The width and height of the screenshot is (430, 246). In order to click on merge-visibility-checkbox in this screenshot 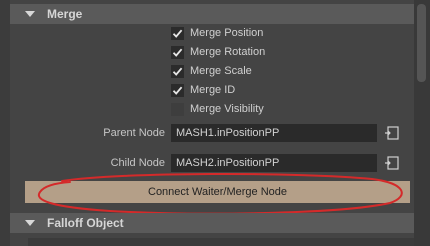, I will do `click(177, 109)`.